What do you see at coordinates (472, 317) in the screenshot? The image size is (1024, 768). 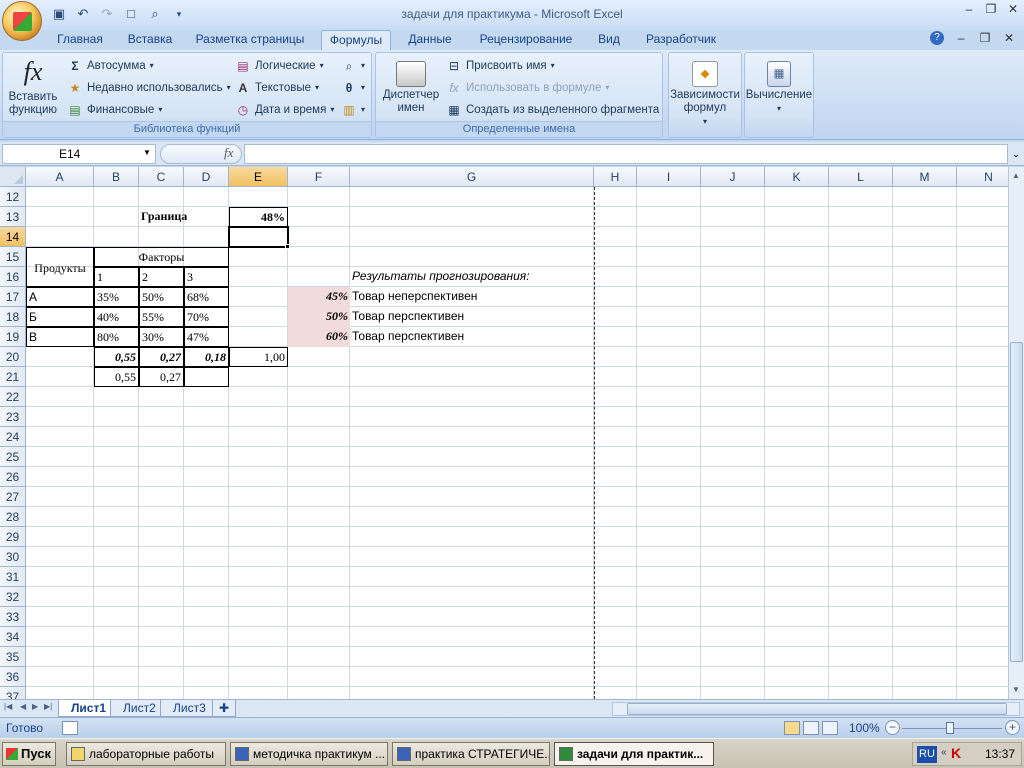 I see `cell-g18: Товар перспективен` at bounding box center [472, 317].